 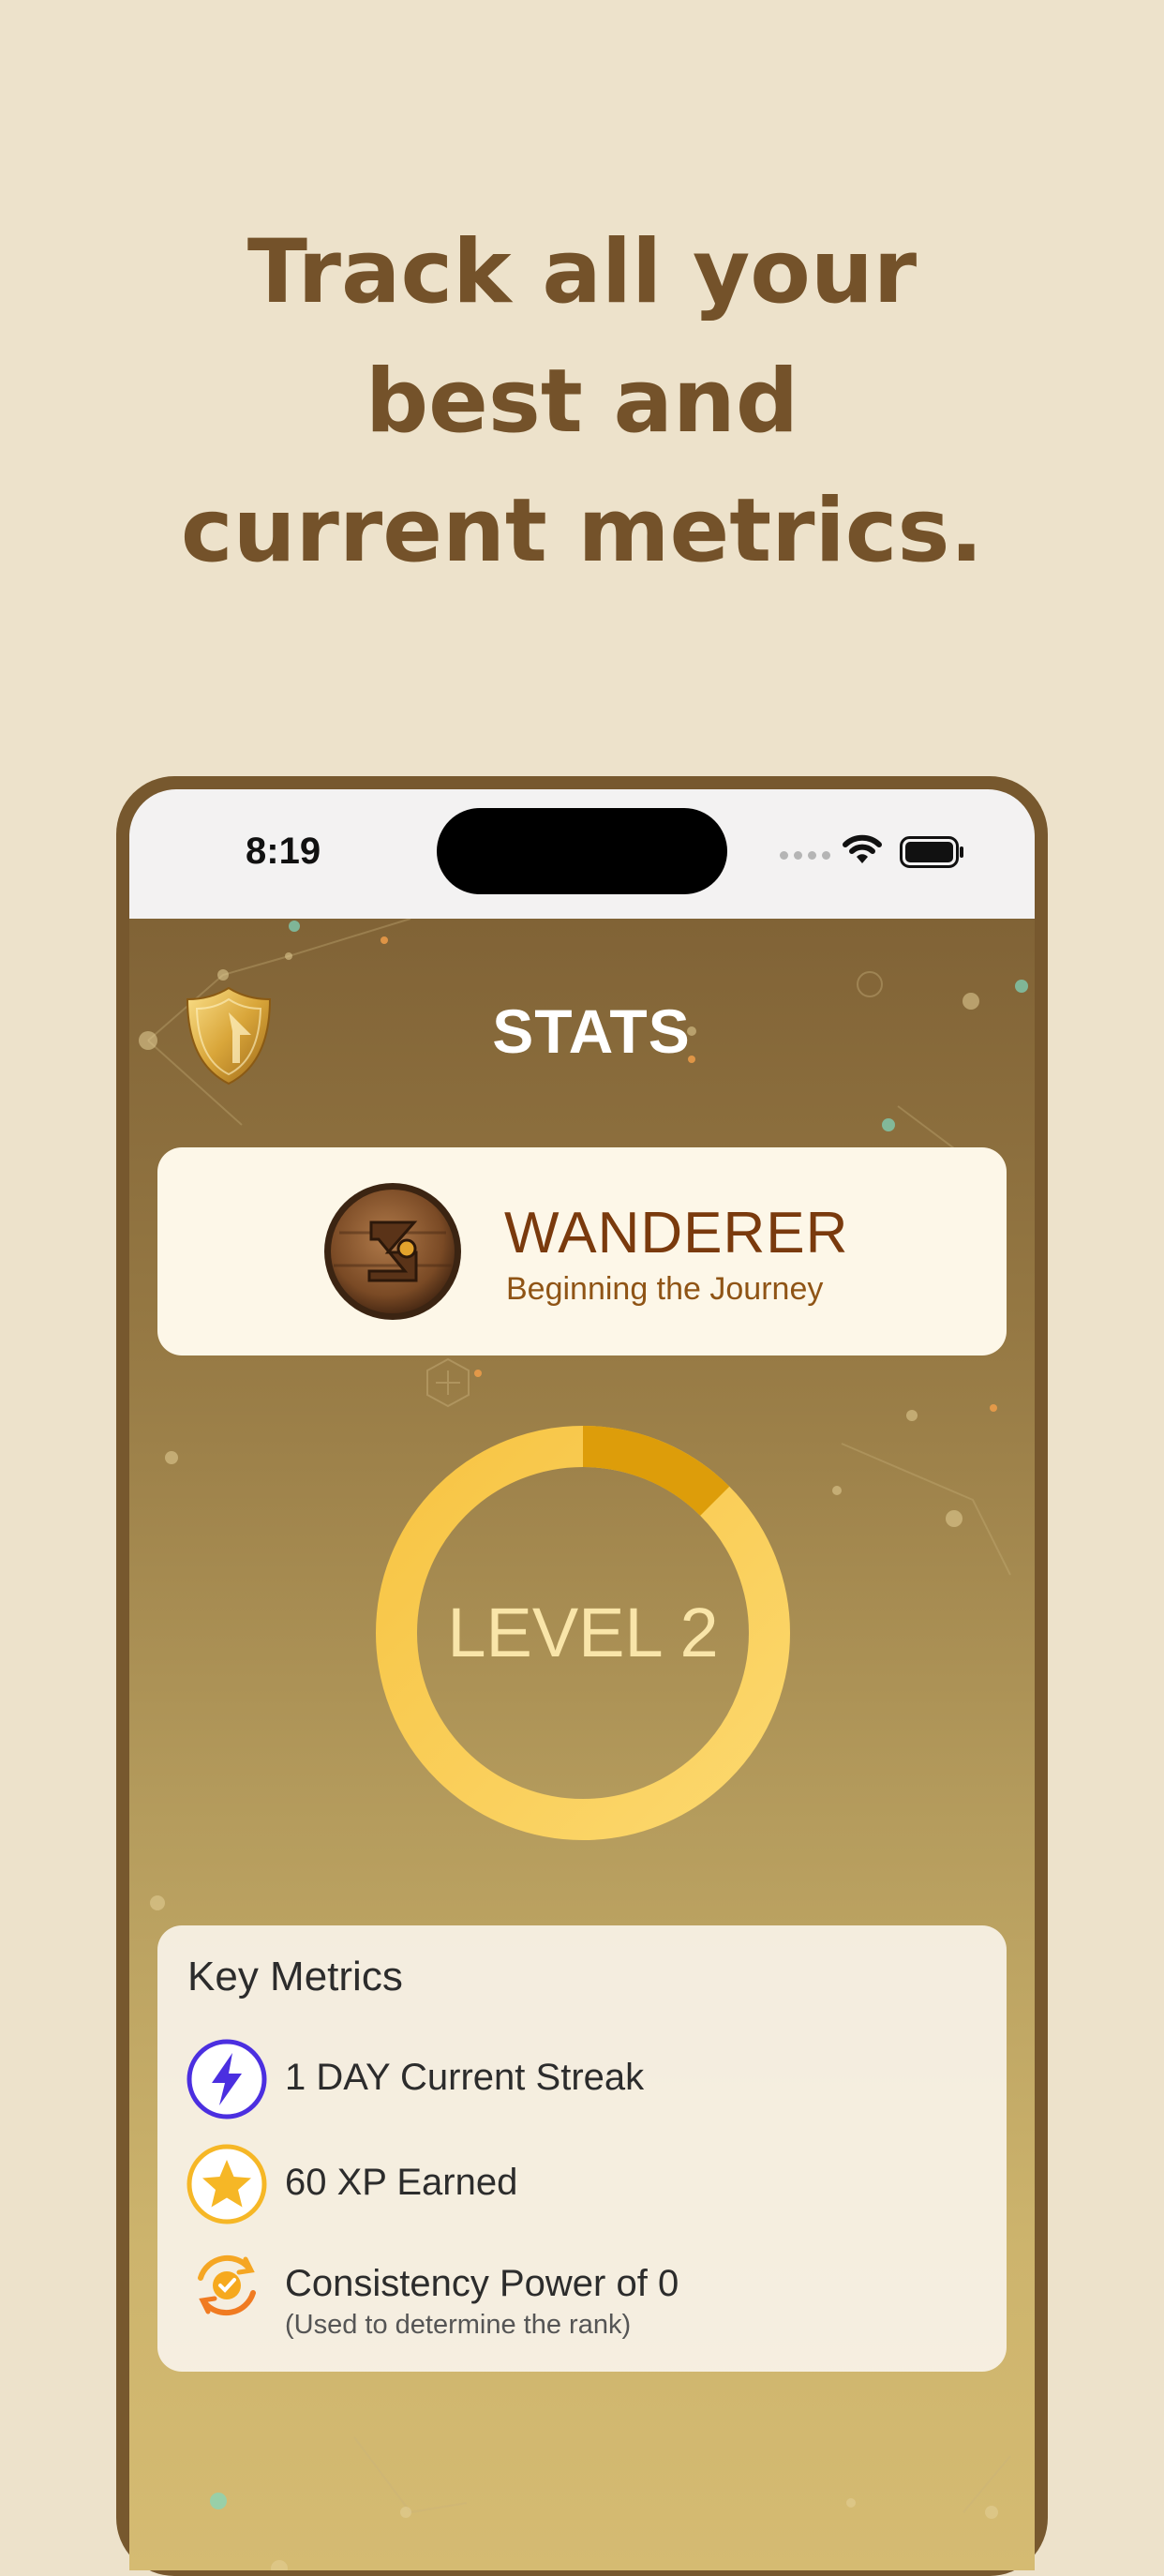 What do you see at coordinates (582, 272) in the screenshot?
I see `headline-line-1: Track all your` at bounding box center [582, 272].